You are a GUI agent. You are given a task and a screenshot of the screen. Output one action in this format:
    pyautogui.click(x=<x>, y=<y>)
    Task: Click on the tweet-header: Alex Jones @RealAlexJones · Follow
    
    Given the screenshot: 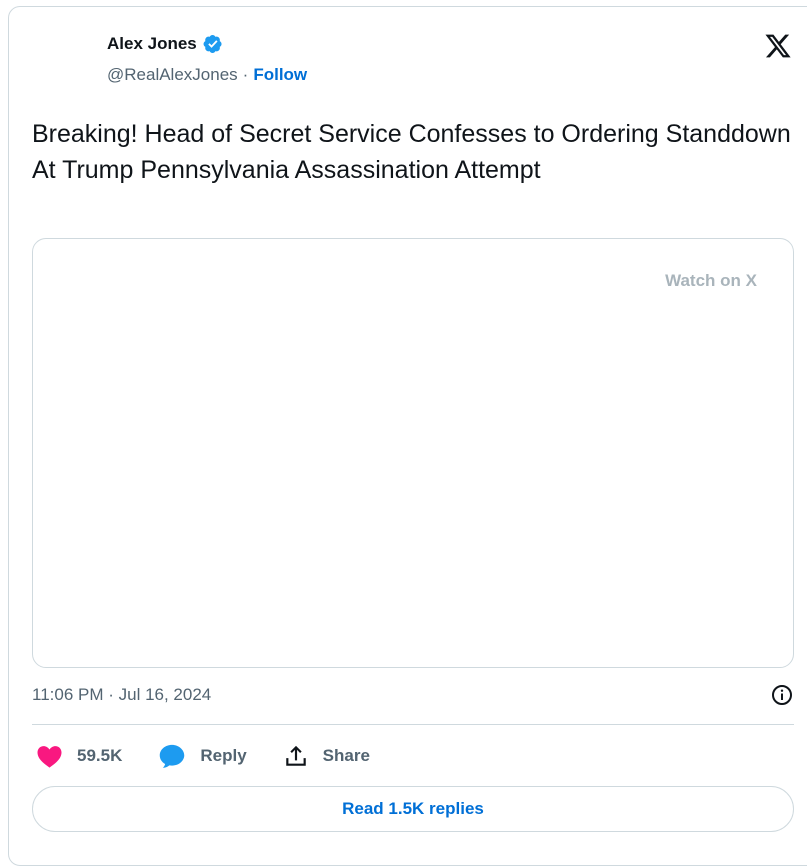 What is the action you would take?
    pyautogui.click(x=207, y=59)
    